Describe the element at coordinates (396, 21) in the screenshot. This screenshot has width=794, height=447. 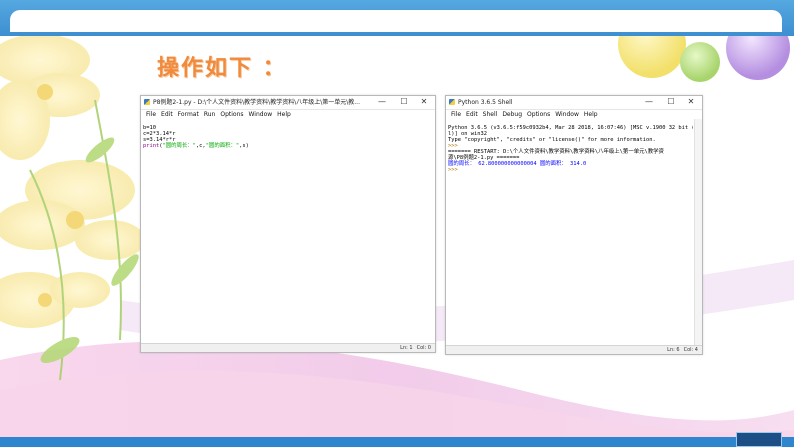
I see `slide-top-bar-inner` at that location.